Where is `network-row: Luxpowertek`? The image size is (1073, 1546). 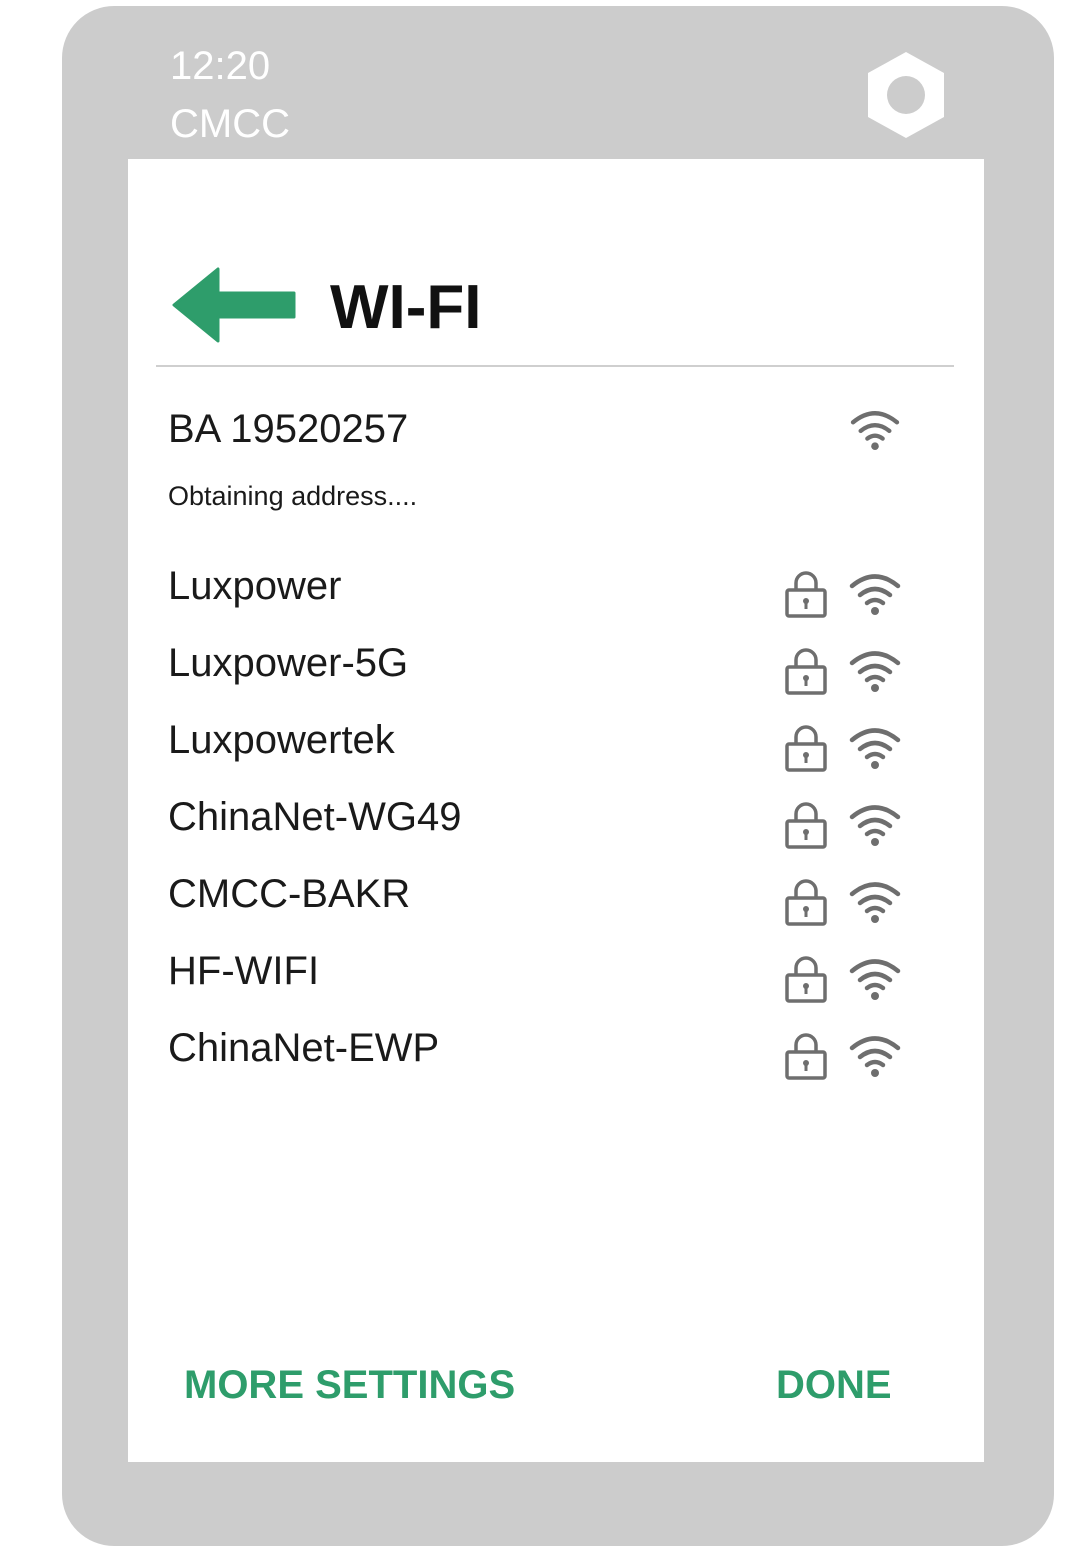
network-row: Luxpowertek is located at coordinates (538, 754).